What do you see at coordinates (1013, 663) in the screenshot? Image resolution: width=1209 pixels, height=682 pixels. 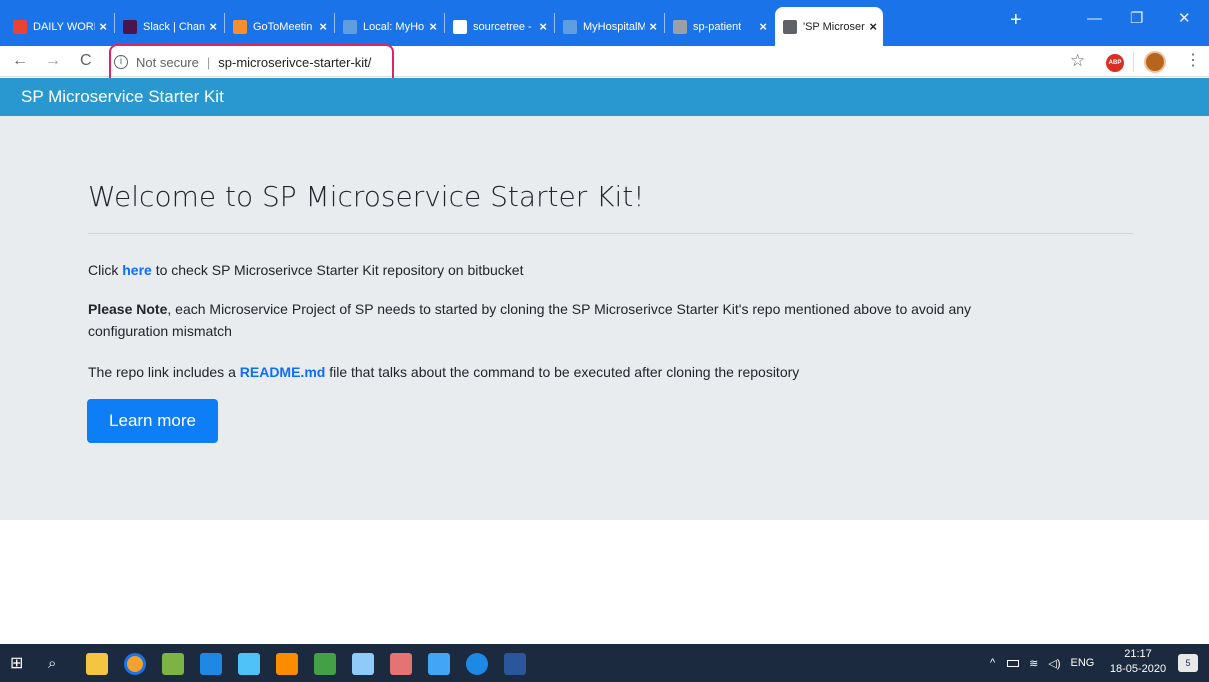 I see `battery-icon` at bounding box center [1013, 663].